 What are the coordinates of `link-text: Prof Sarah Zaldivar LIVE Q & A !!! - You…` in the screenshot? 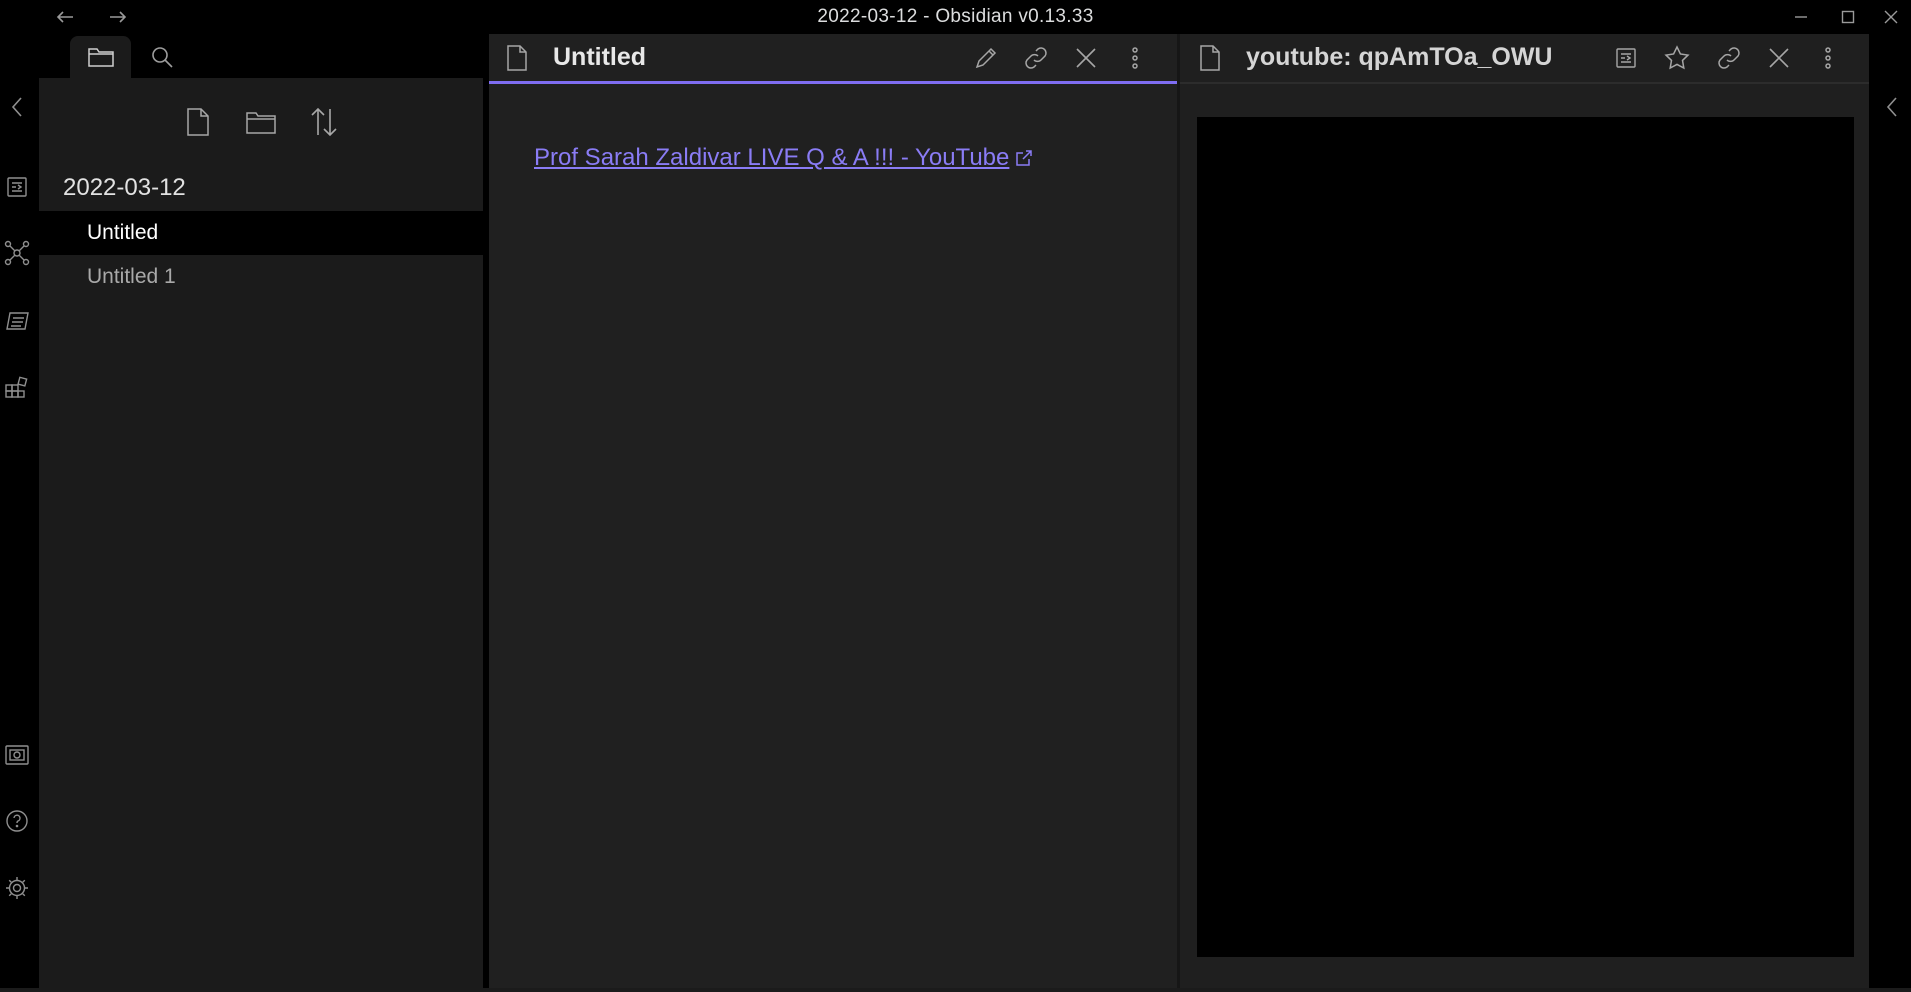 It's located at (772, 157).